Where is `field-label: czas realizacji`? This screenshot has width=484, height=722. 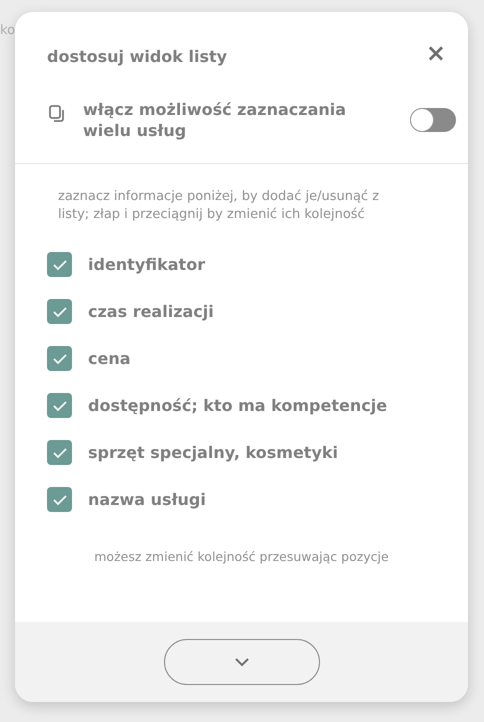
field-label: czas realizacji is located at coordinates (151, 311).